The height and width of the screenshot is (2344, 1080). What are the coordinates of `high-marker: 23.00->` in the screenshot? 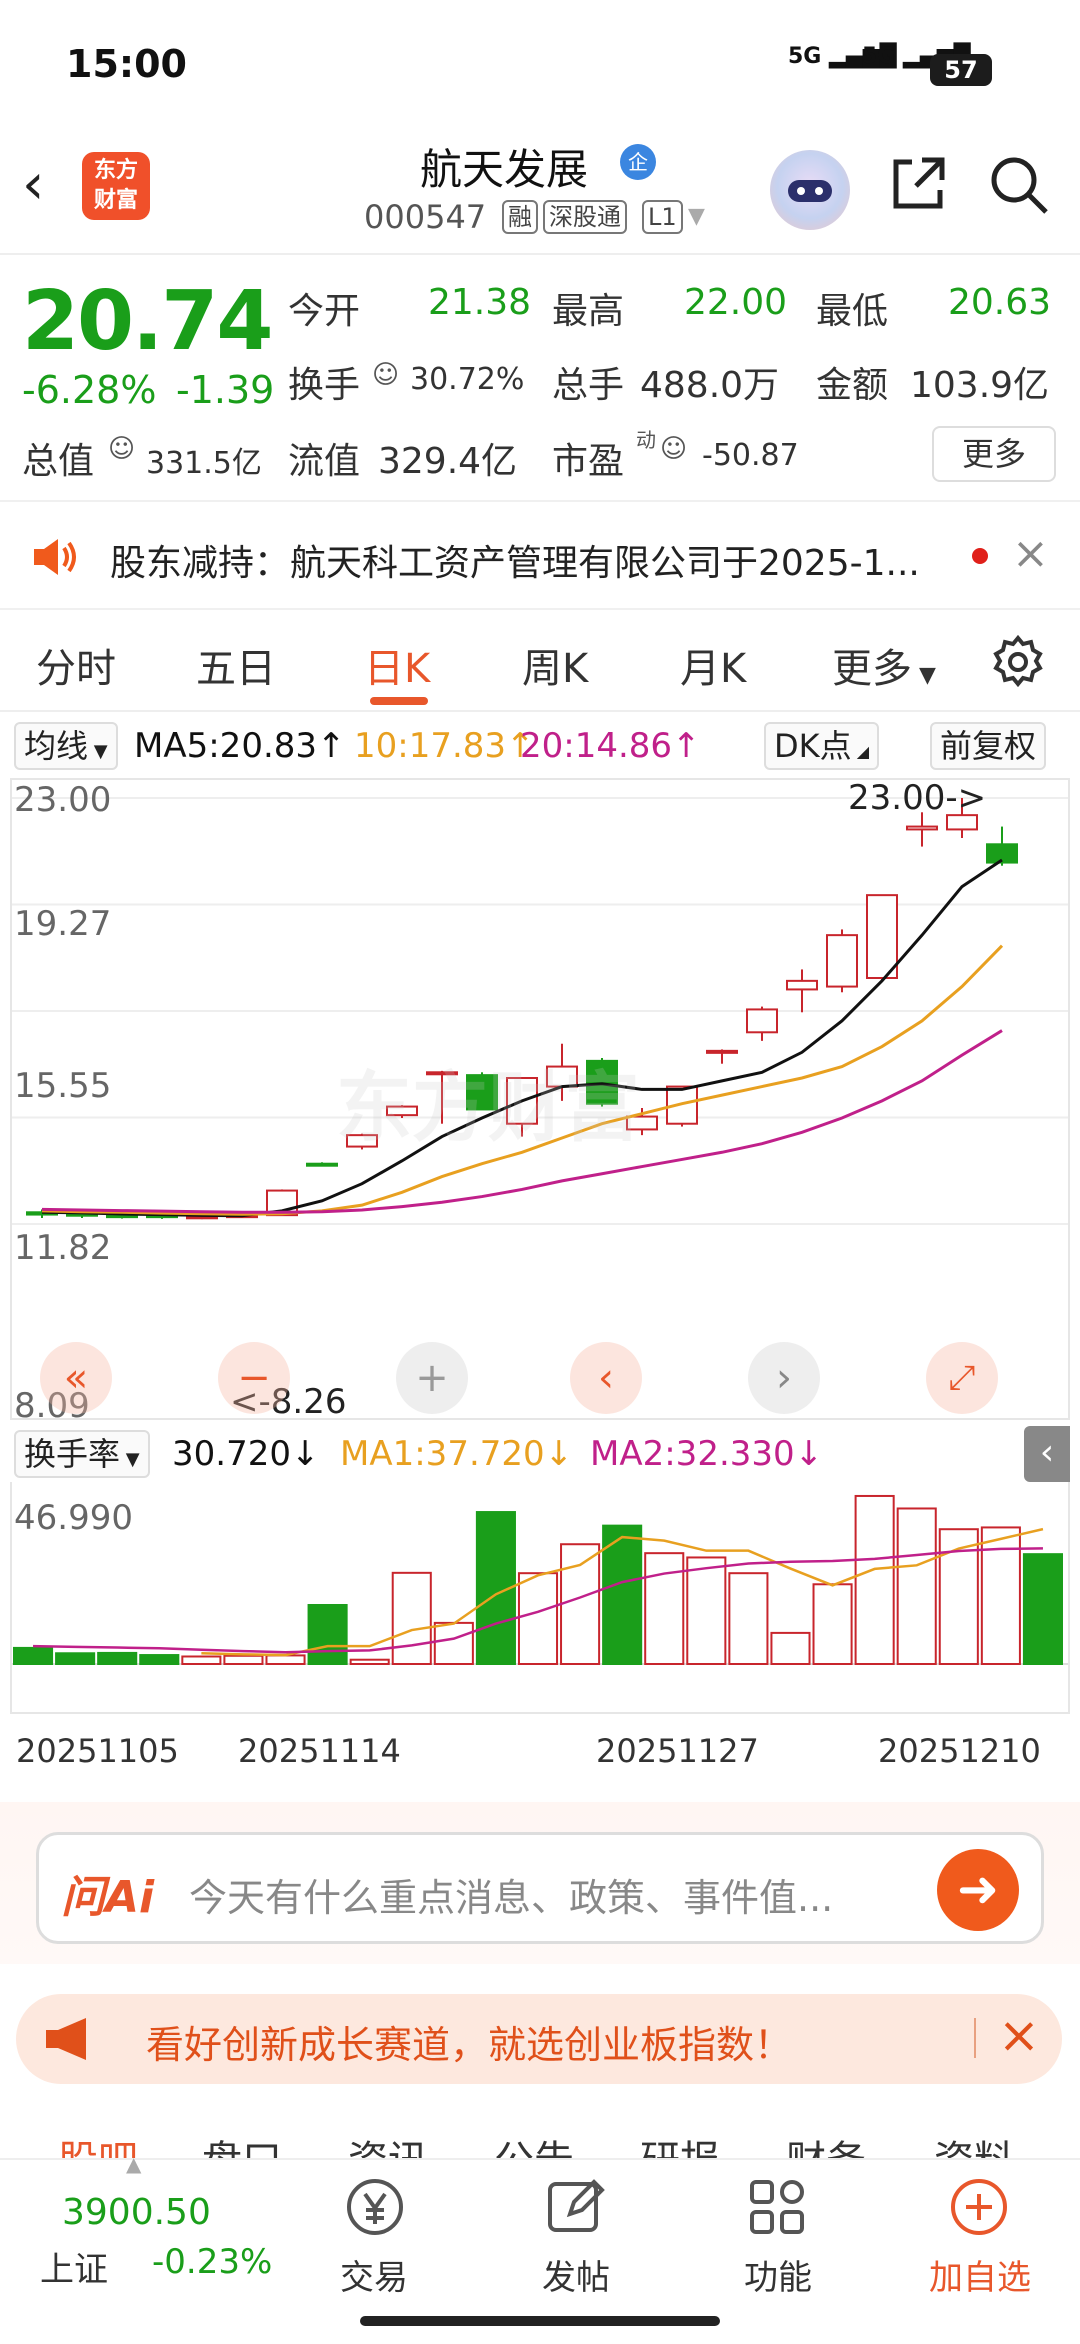 It's located at (917, 798).